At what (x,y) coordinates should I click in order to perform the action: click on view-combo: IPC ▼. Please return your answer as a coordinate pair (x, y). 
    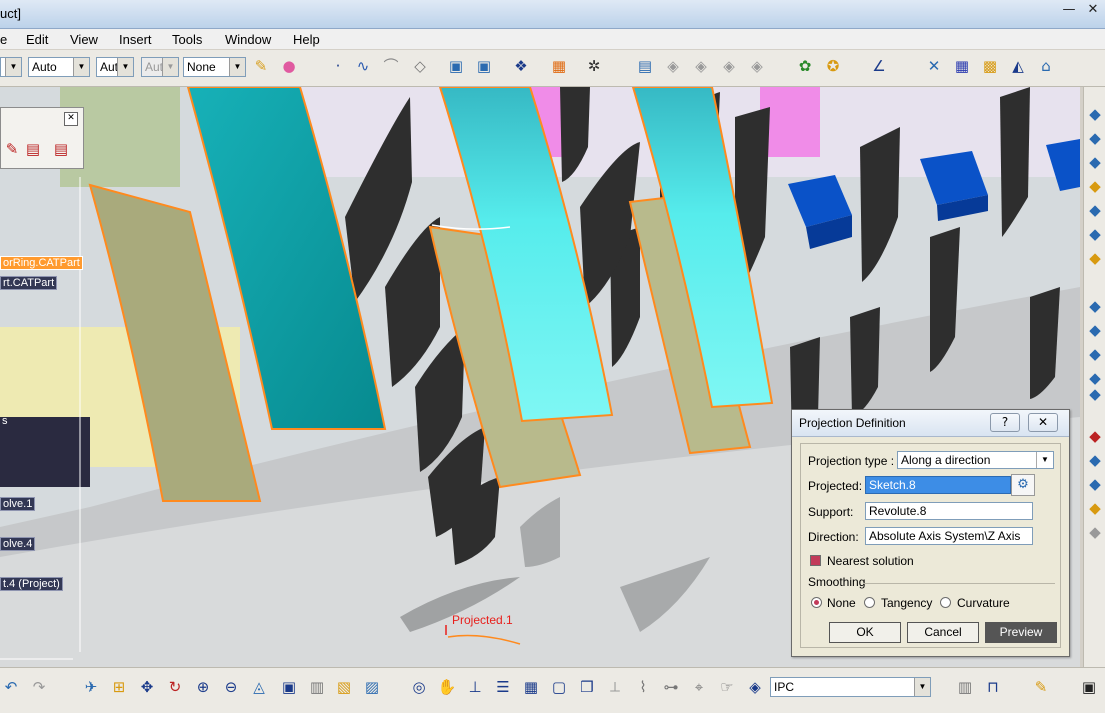
    Looking at the image, I should click on (850, 687).